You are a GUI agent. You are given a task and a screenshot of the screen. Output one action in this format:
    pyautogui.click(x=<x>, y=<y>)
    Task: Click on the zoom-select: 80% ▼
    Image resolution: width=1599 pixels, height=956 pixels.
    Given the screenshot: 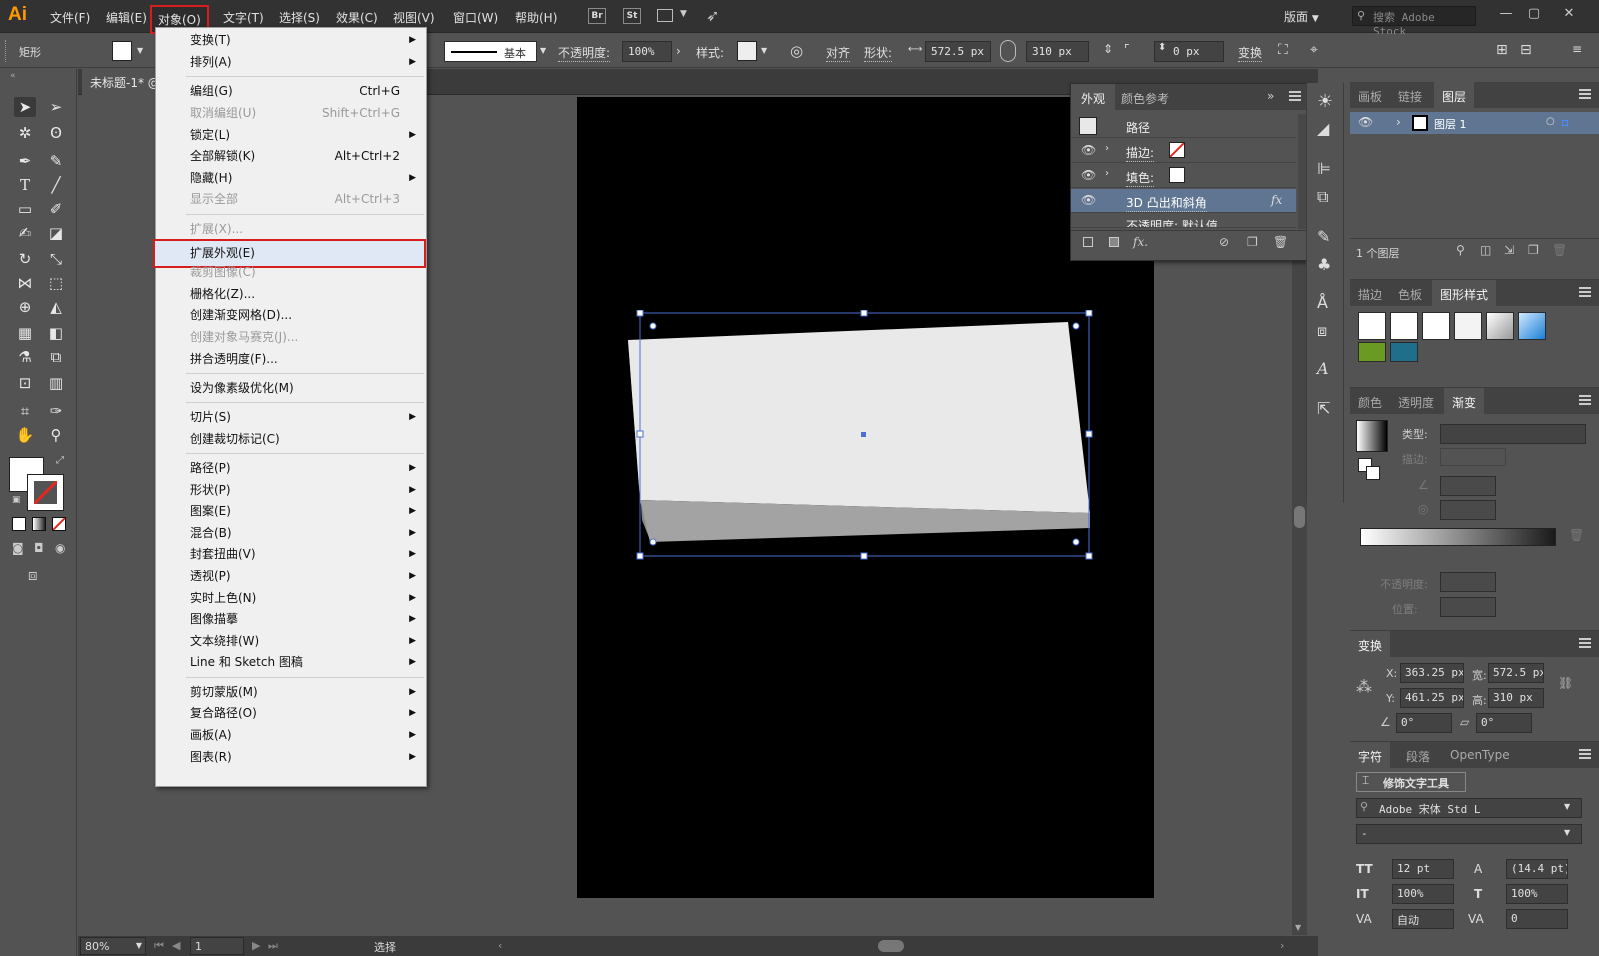 What is the action you would take?
    pyautogui.click(x=113, y=946)
    